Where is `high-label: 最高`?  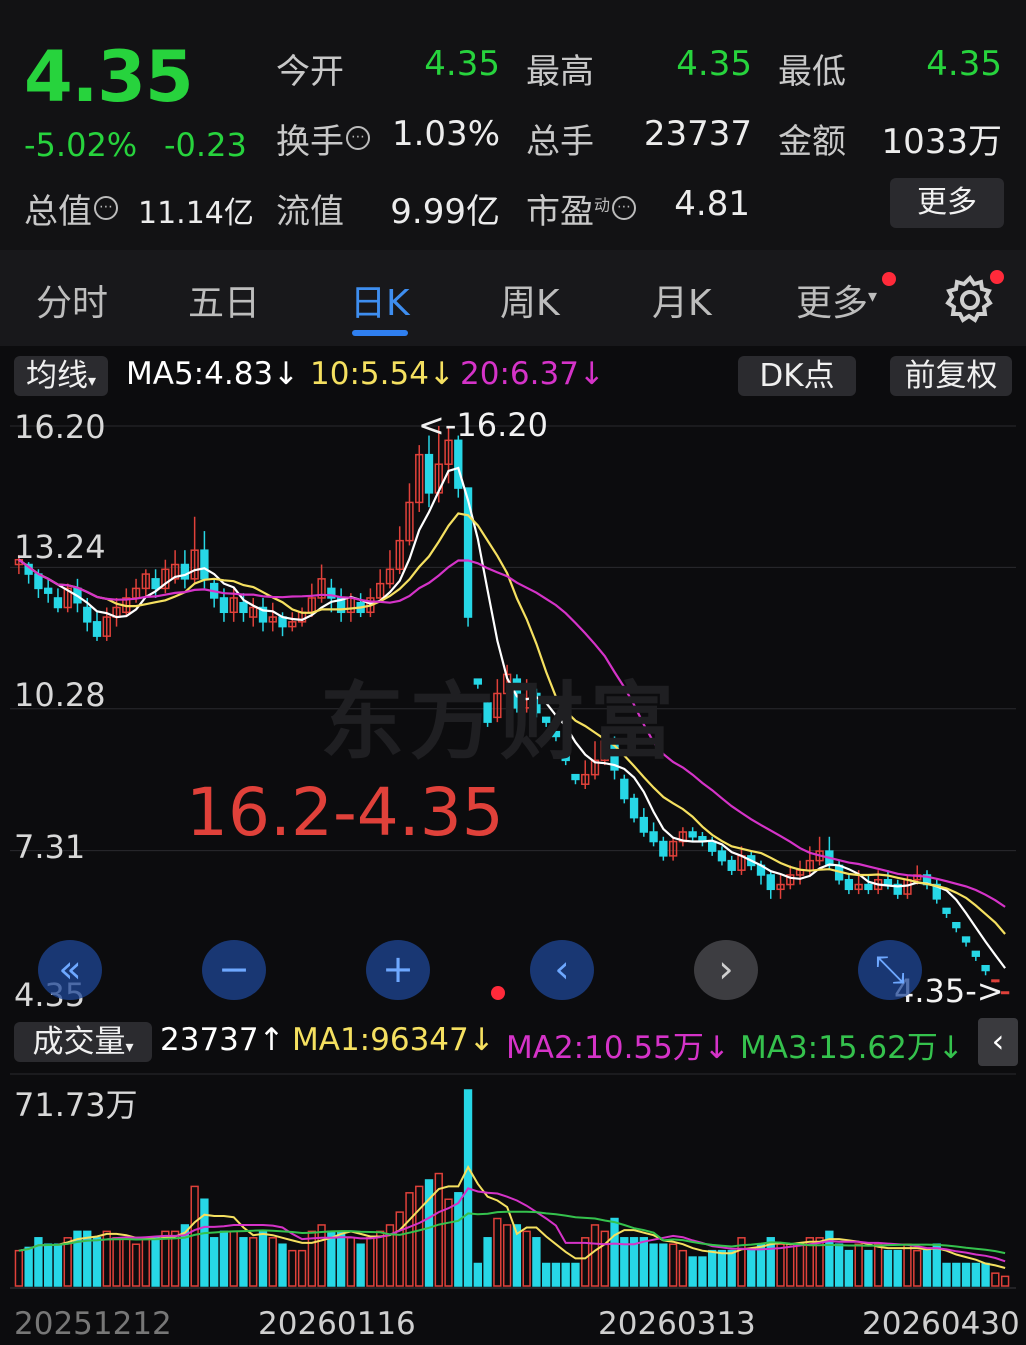 high-label: 最高 is located at coordinates (560, 72).